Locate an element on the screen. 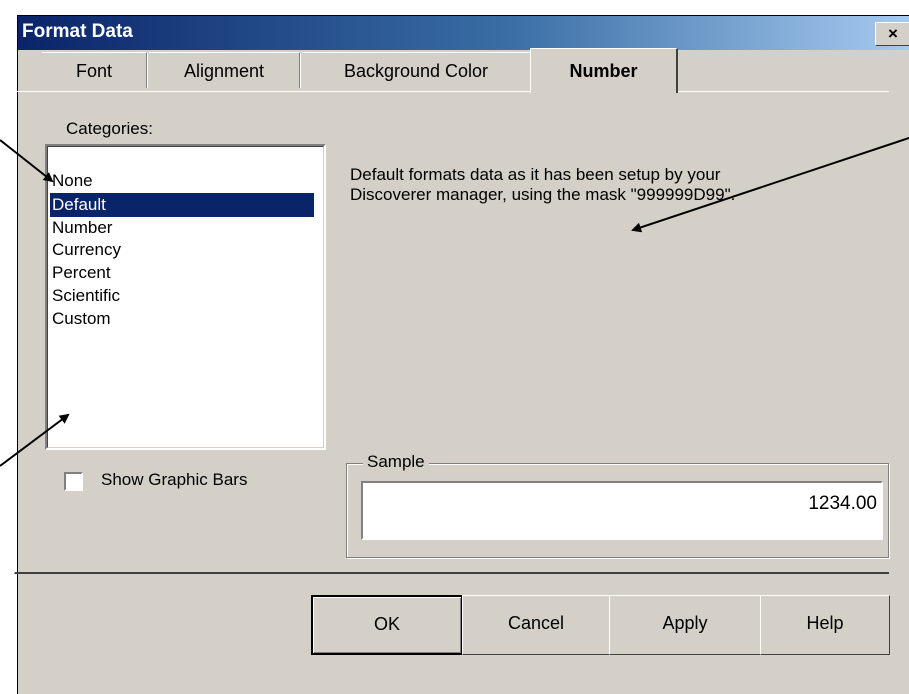 This screenshot has width=909, height=694. list-item-number: Number is located at coordinates (182, 228).